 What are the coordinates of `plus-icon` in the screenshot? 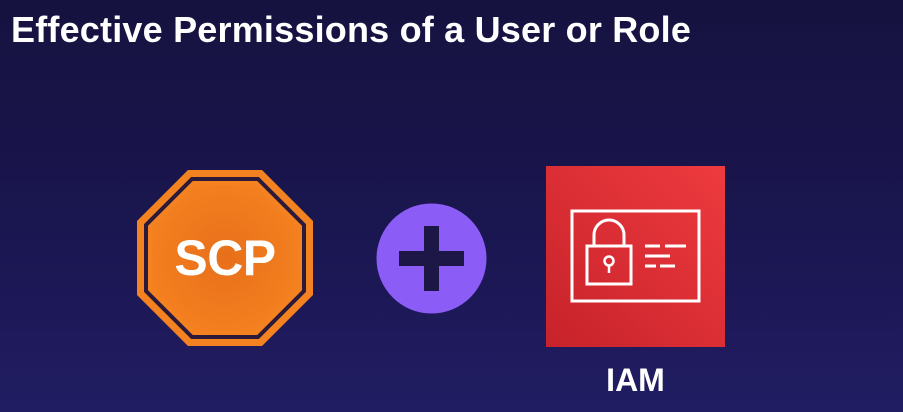 It's located at (431, 258).